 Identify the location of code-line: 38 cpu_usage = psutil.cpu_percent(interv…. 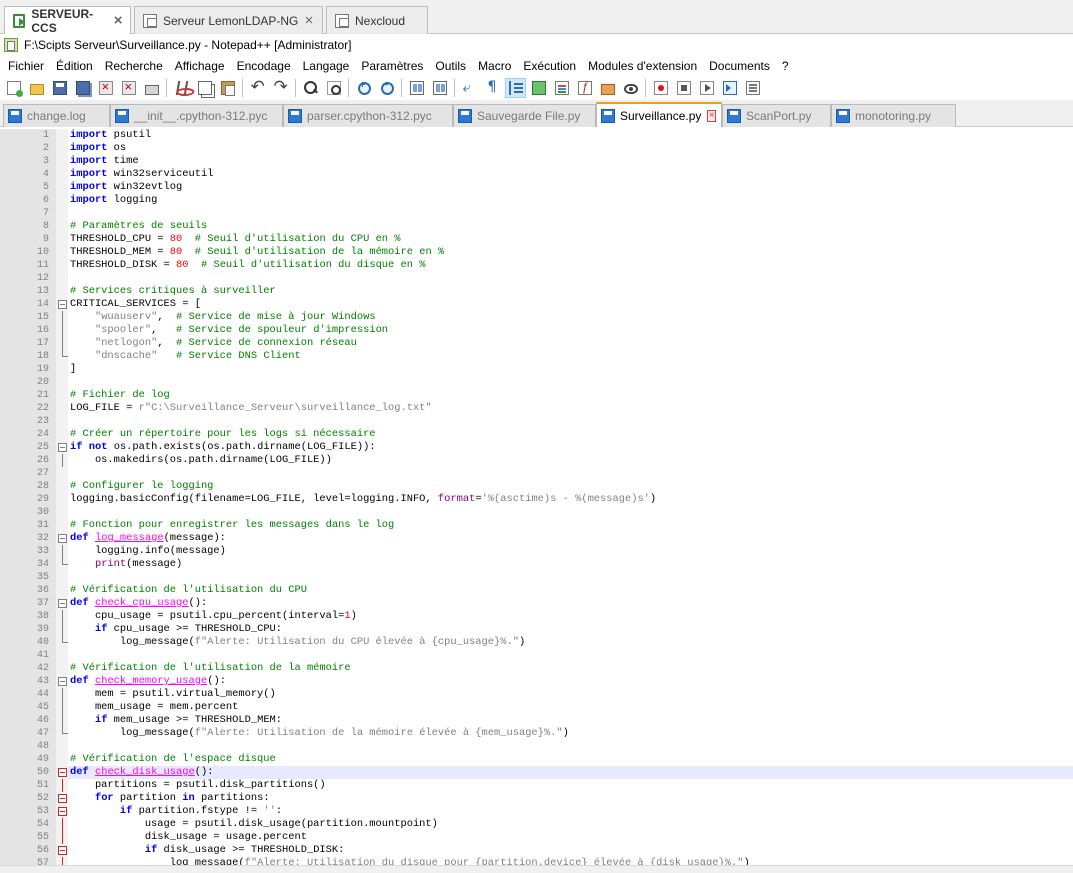
(536, 616).